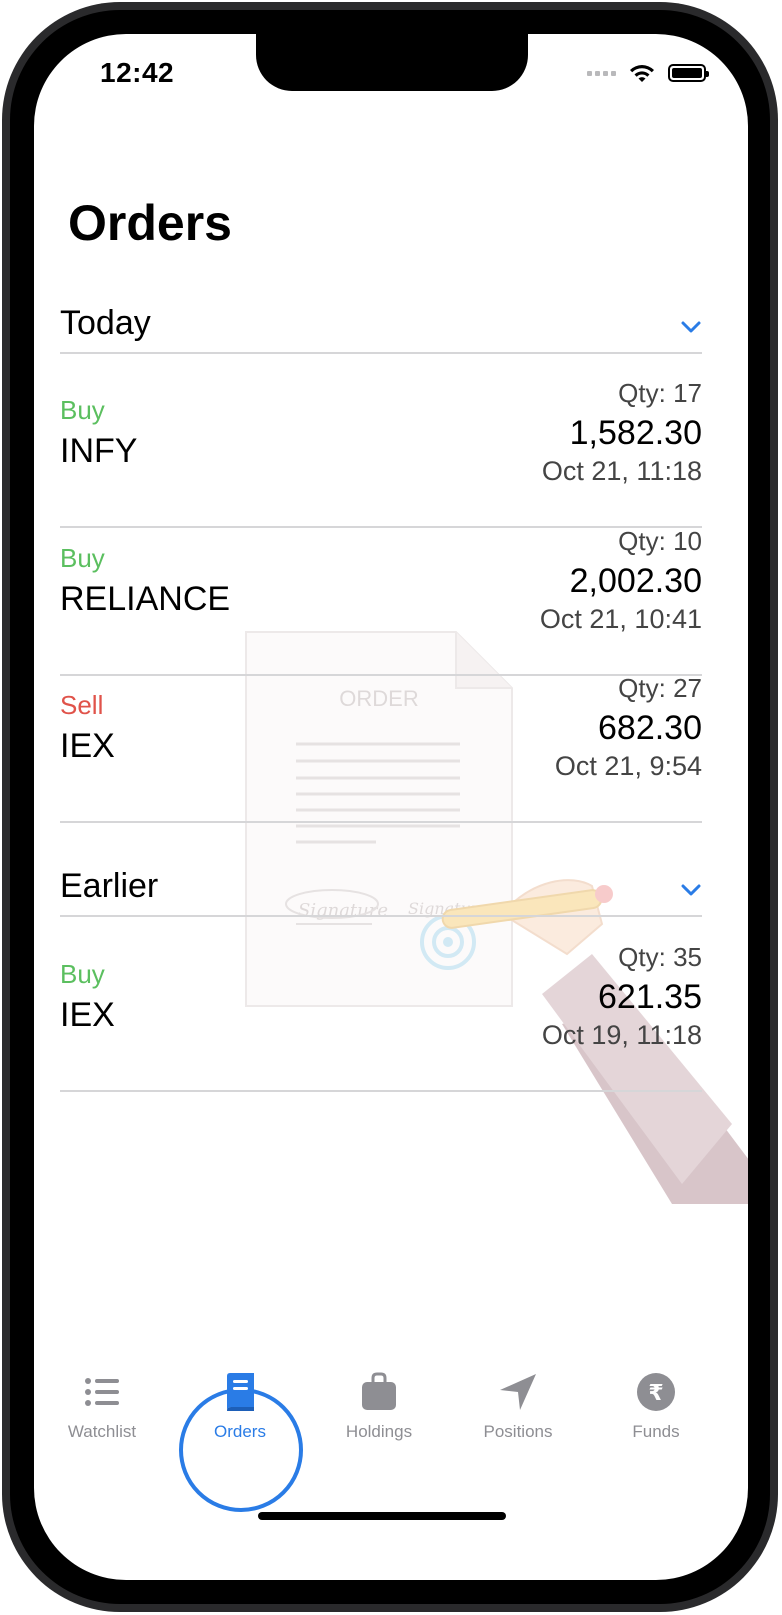  I want to click on section-label: Earlier, so click(109, 886).